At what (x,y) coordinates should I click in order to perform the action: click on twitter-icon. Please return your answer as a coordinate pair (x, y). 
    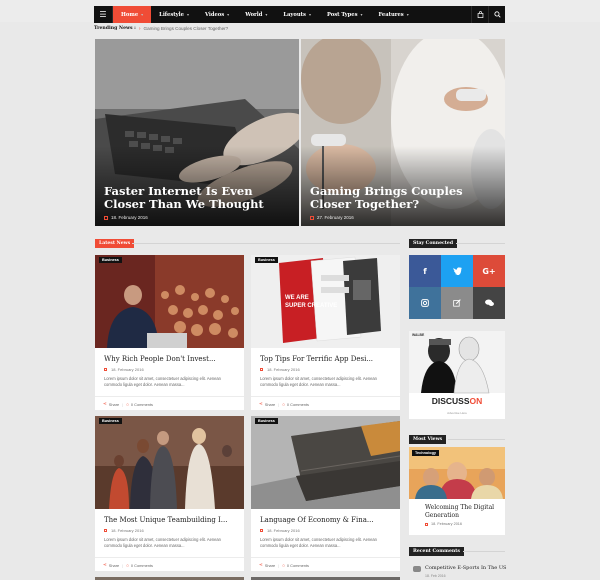
    Looking at the image, I should click on (457, 271).